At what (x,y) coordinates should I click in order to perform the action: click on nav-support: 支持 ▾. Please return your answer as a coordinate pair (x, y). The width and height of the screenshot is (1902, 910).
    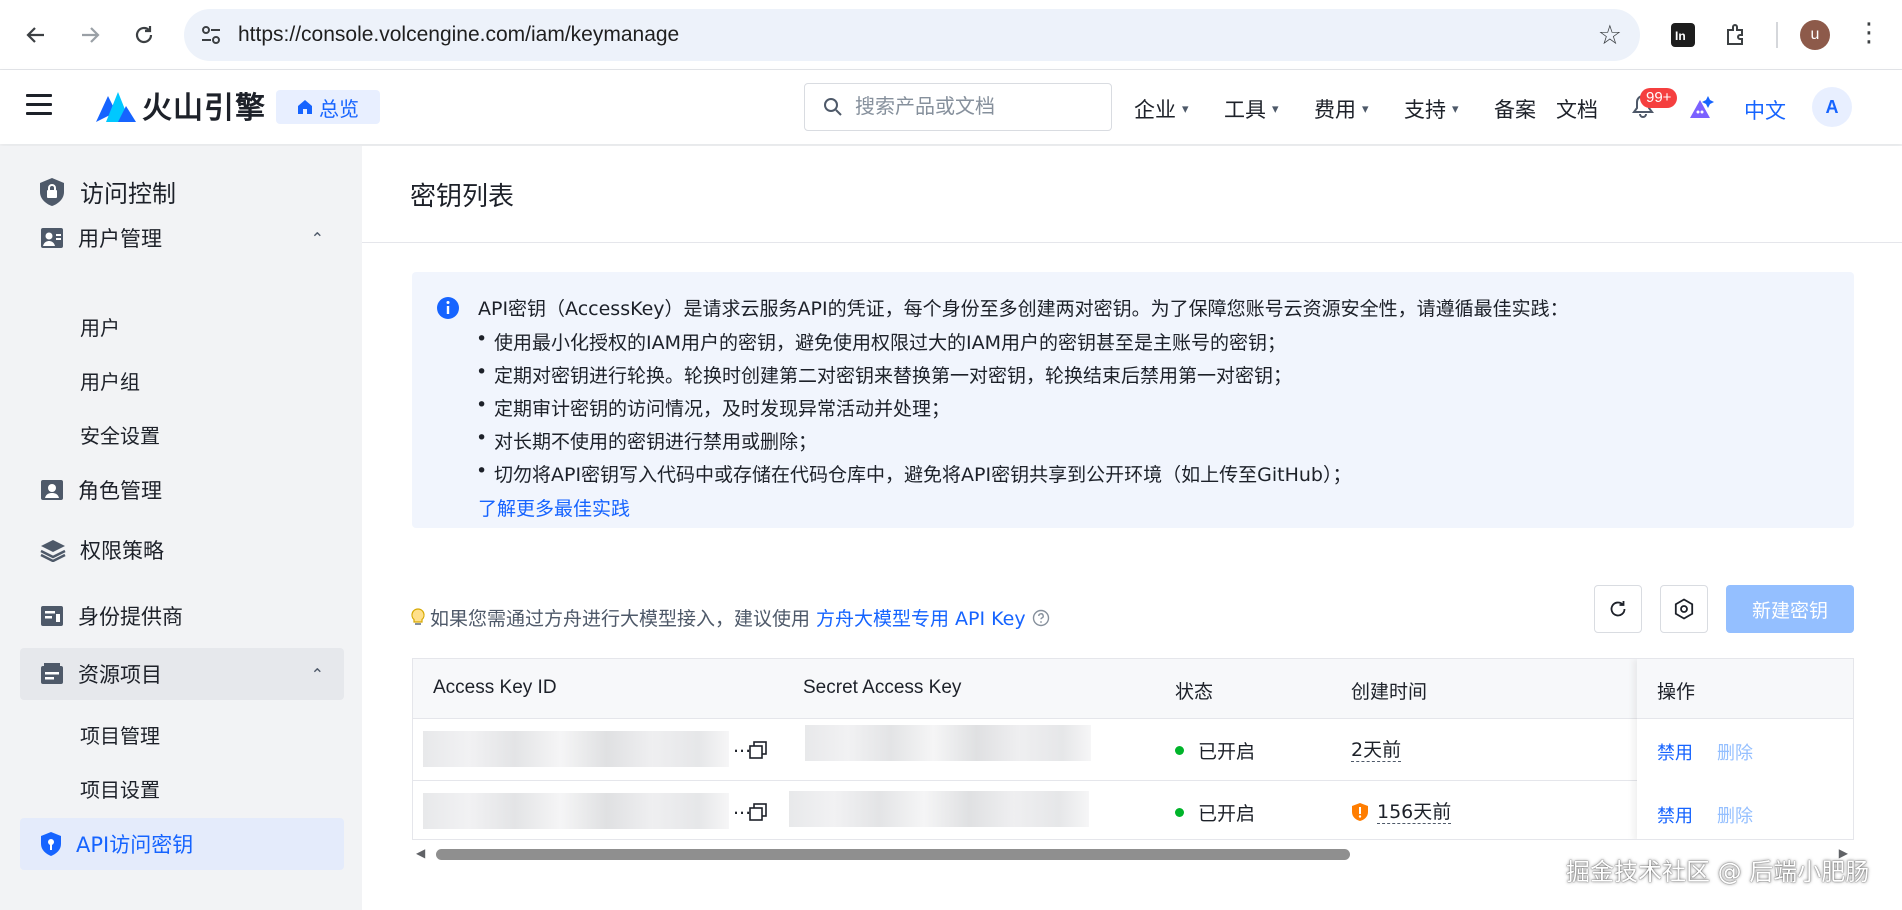
    Looking at the image, I should click on (1431, 109).